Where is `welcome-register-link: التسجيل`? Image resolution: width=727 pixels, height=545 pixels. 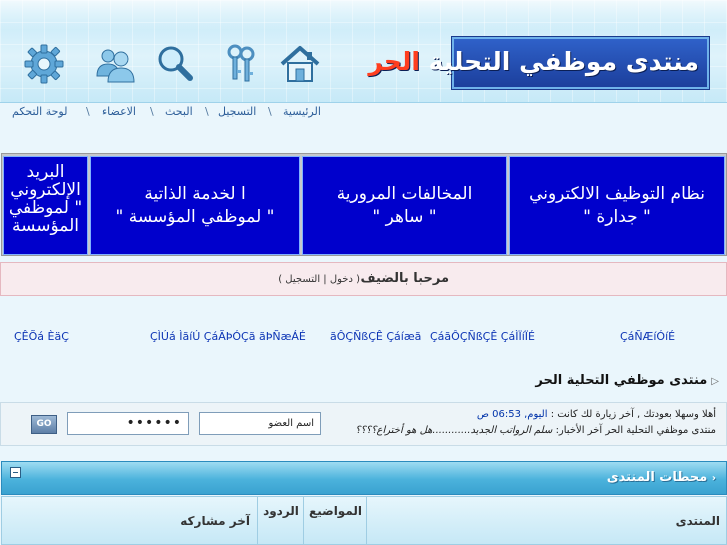 welcome-register-link: التسجيل is located at coordinates (302, 279).